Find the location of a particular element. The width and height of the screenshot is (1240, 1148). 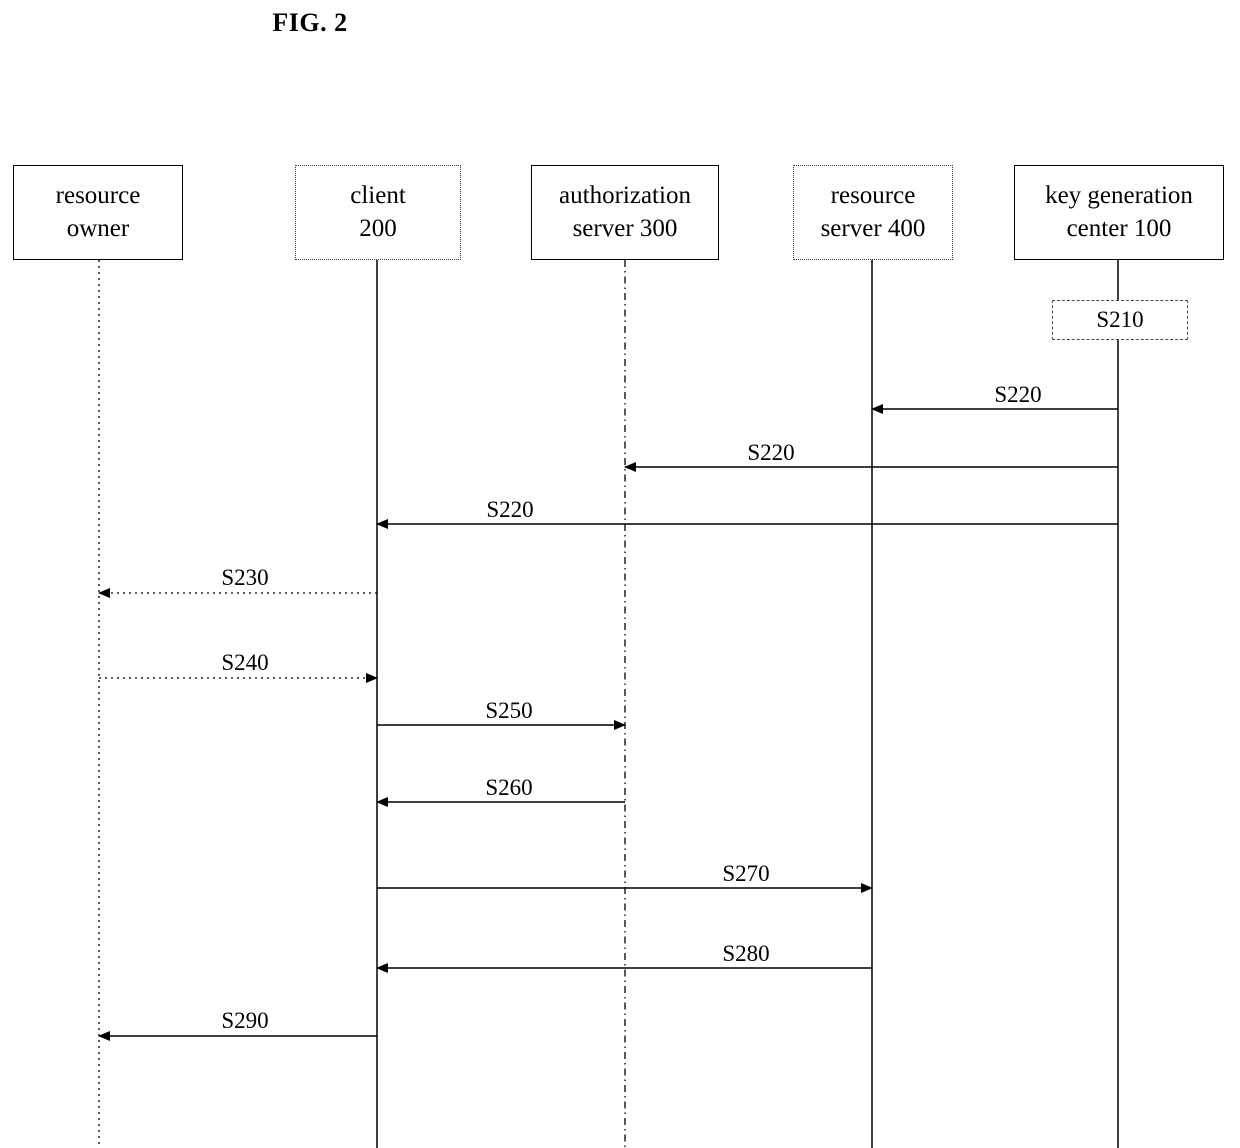

step-box-s210: S210 is located at coordinates (1120, 320).